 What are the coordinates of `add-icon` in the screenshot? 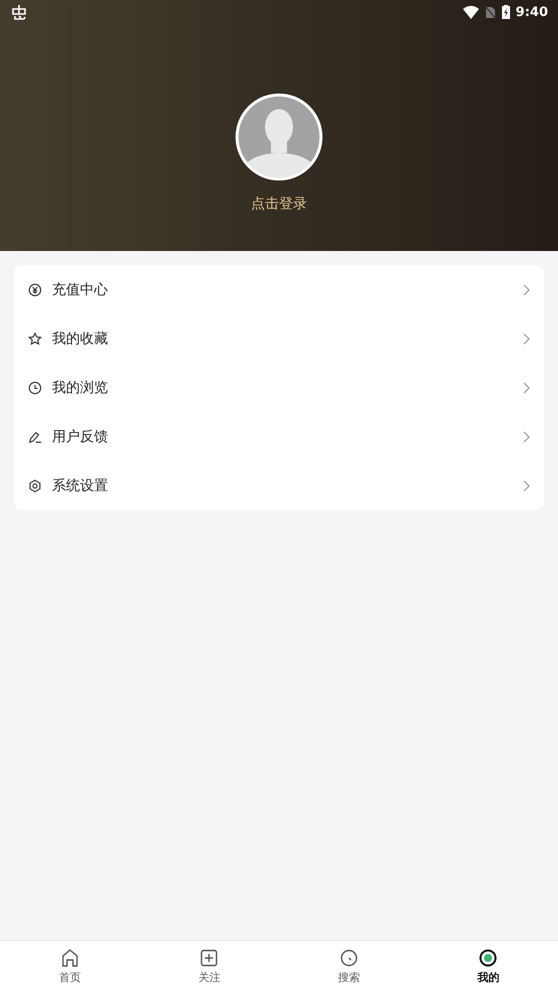 It's located at (209, 958).